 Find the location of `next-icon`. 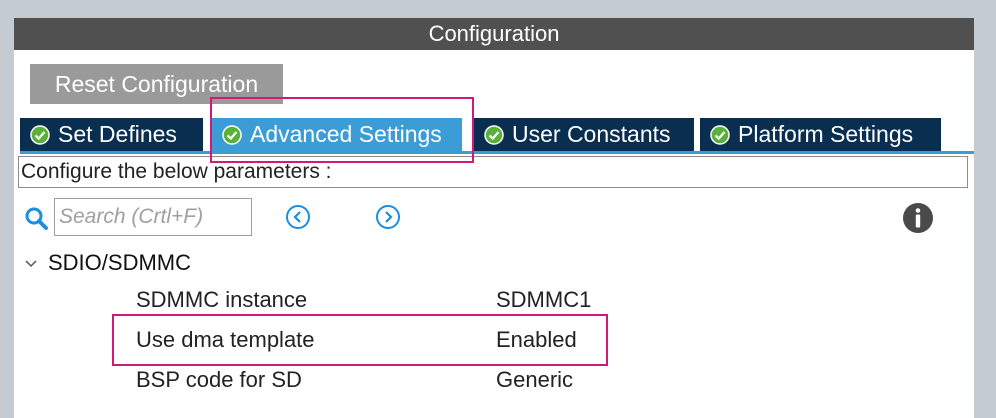

next-icon is located at coordinates (388, 217).